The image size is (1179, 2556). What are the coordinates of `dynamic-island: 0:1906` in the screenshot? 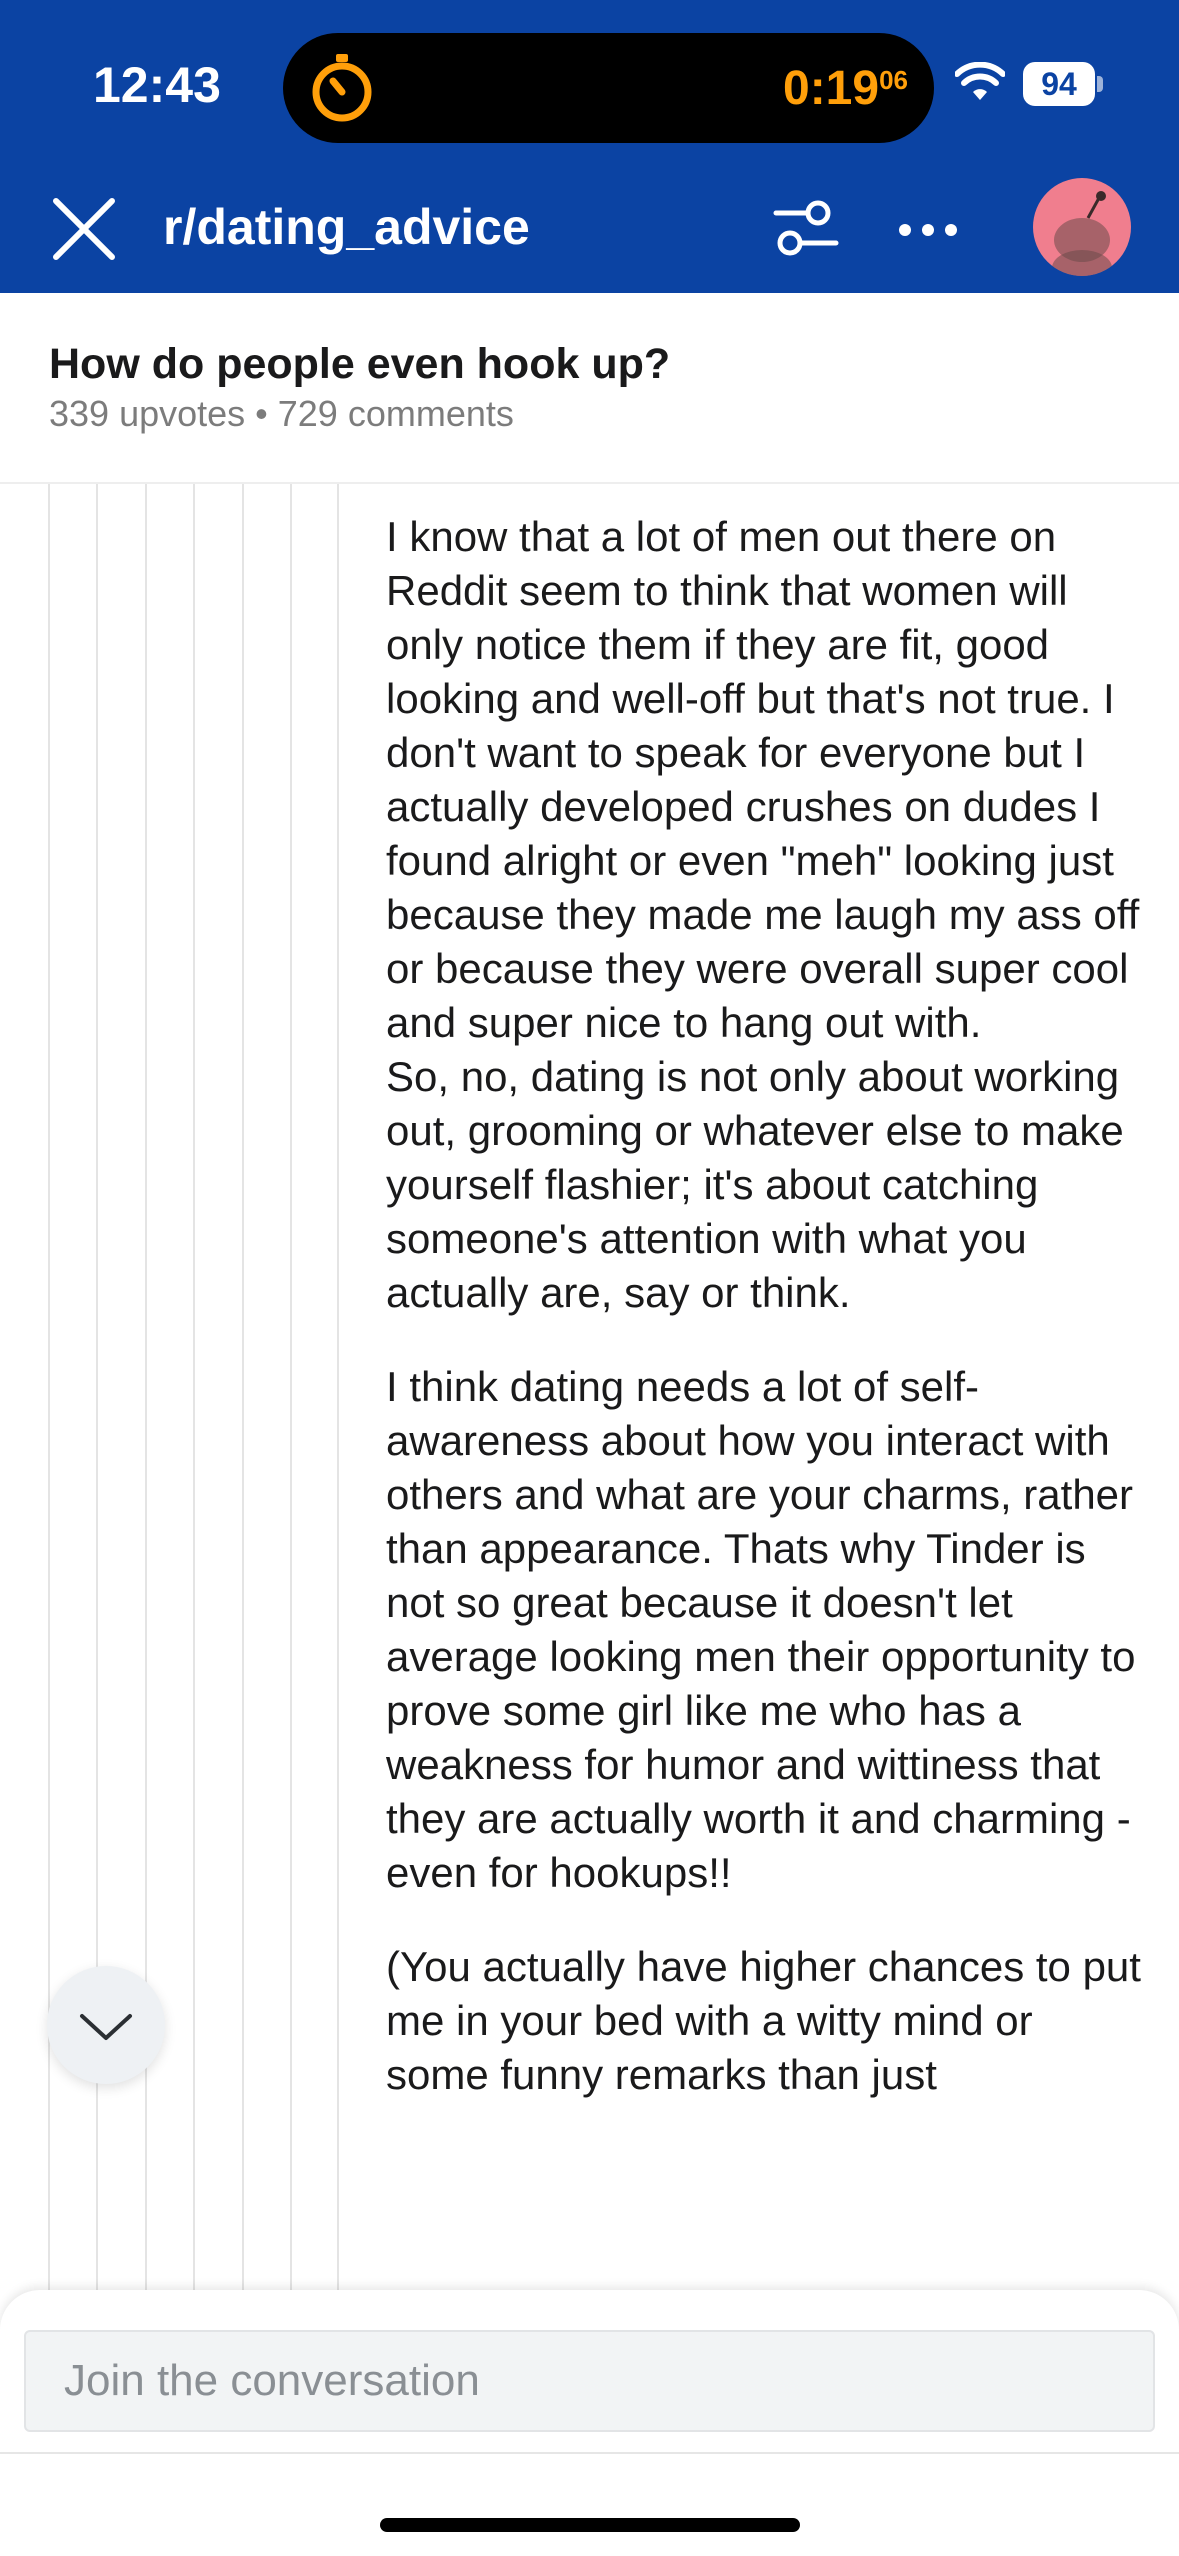 It's located at (608, 88).